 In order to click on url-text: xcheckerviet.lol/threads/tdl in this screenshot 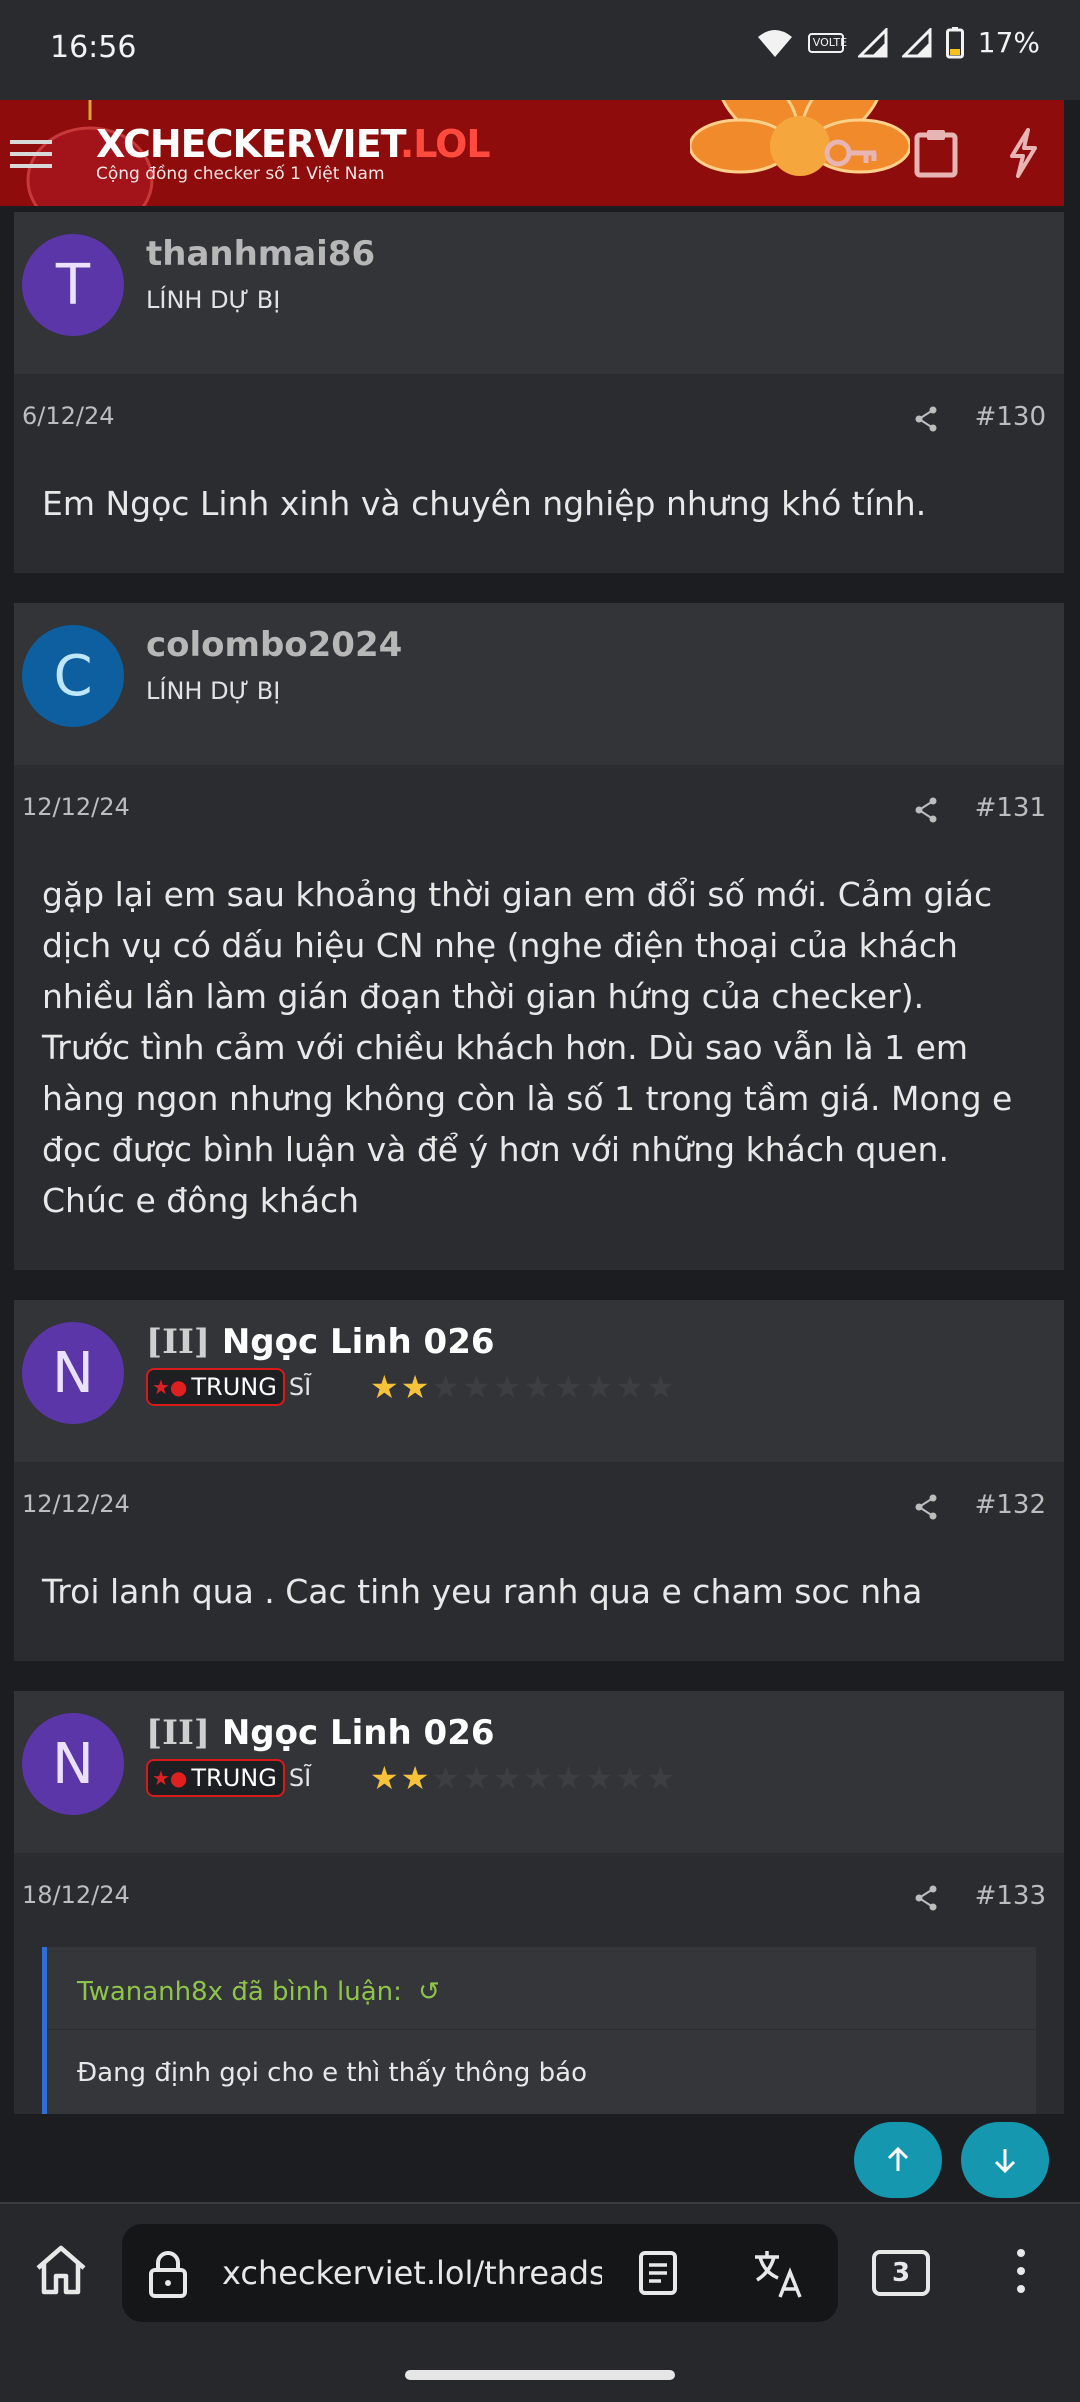, I will do `click(412, 2273)`.